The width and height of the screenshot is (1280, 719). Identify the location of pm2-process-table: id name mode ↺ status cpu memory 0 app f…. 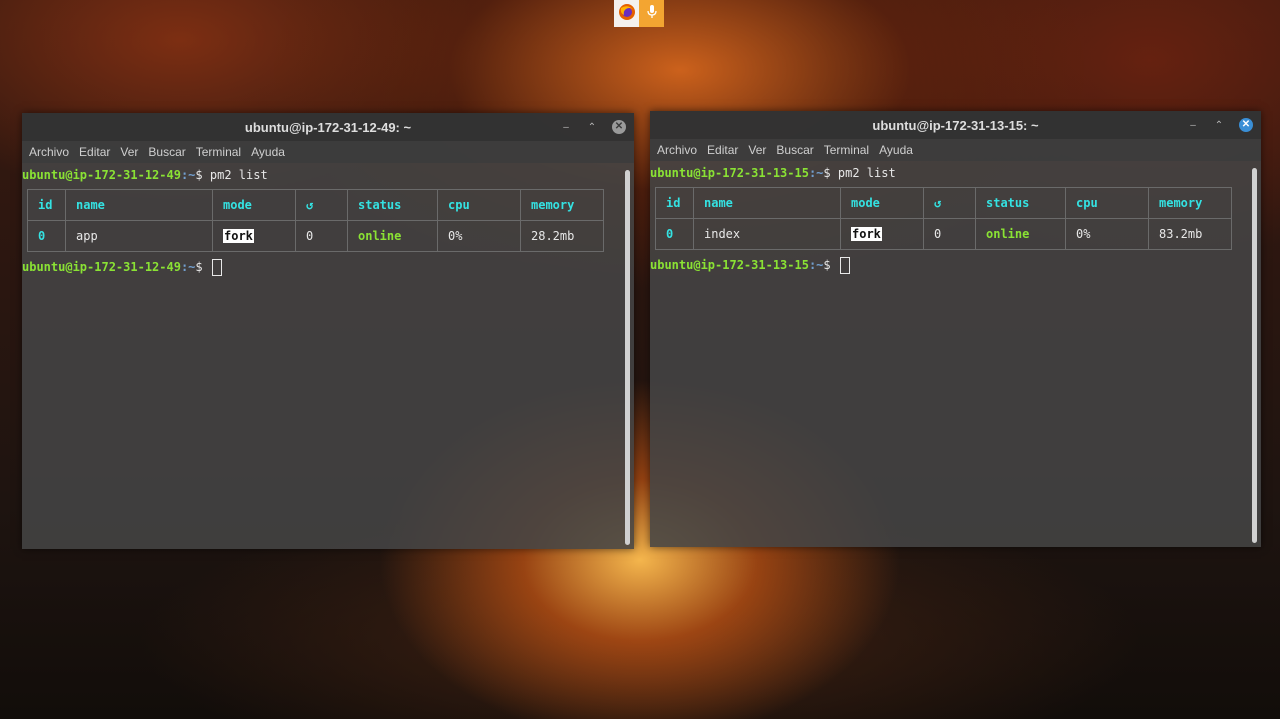
(315, 220).